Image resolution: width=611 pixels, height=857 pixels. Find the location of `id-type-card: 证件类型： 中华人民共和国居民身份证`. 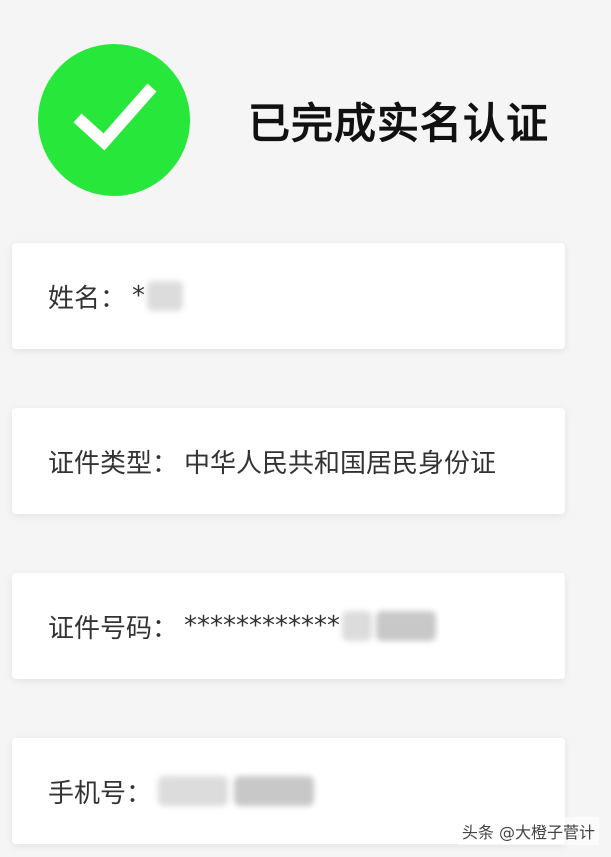

id-type-card: 证件类型： 中华人民共和国居民身份证 is located at coordinates (288, 461).